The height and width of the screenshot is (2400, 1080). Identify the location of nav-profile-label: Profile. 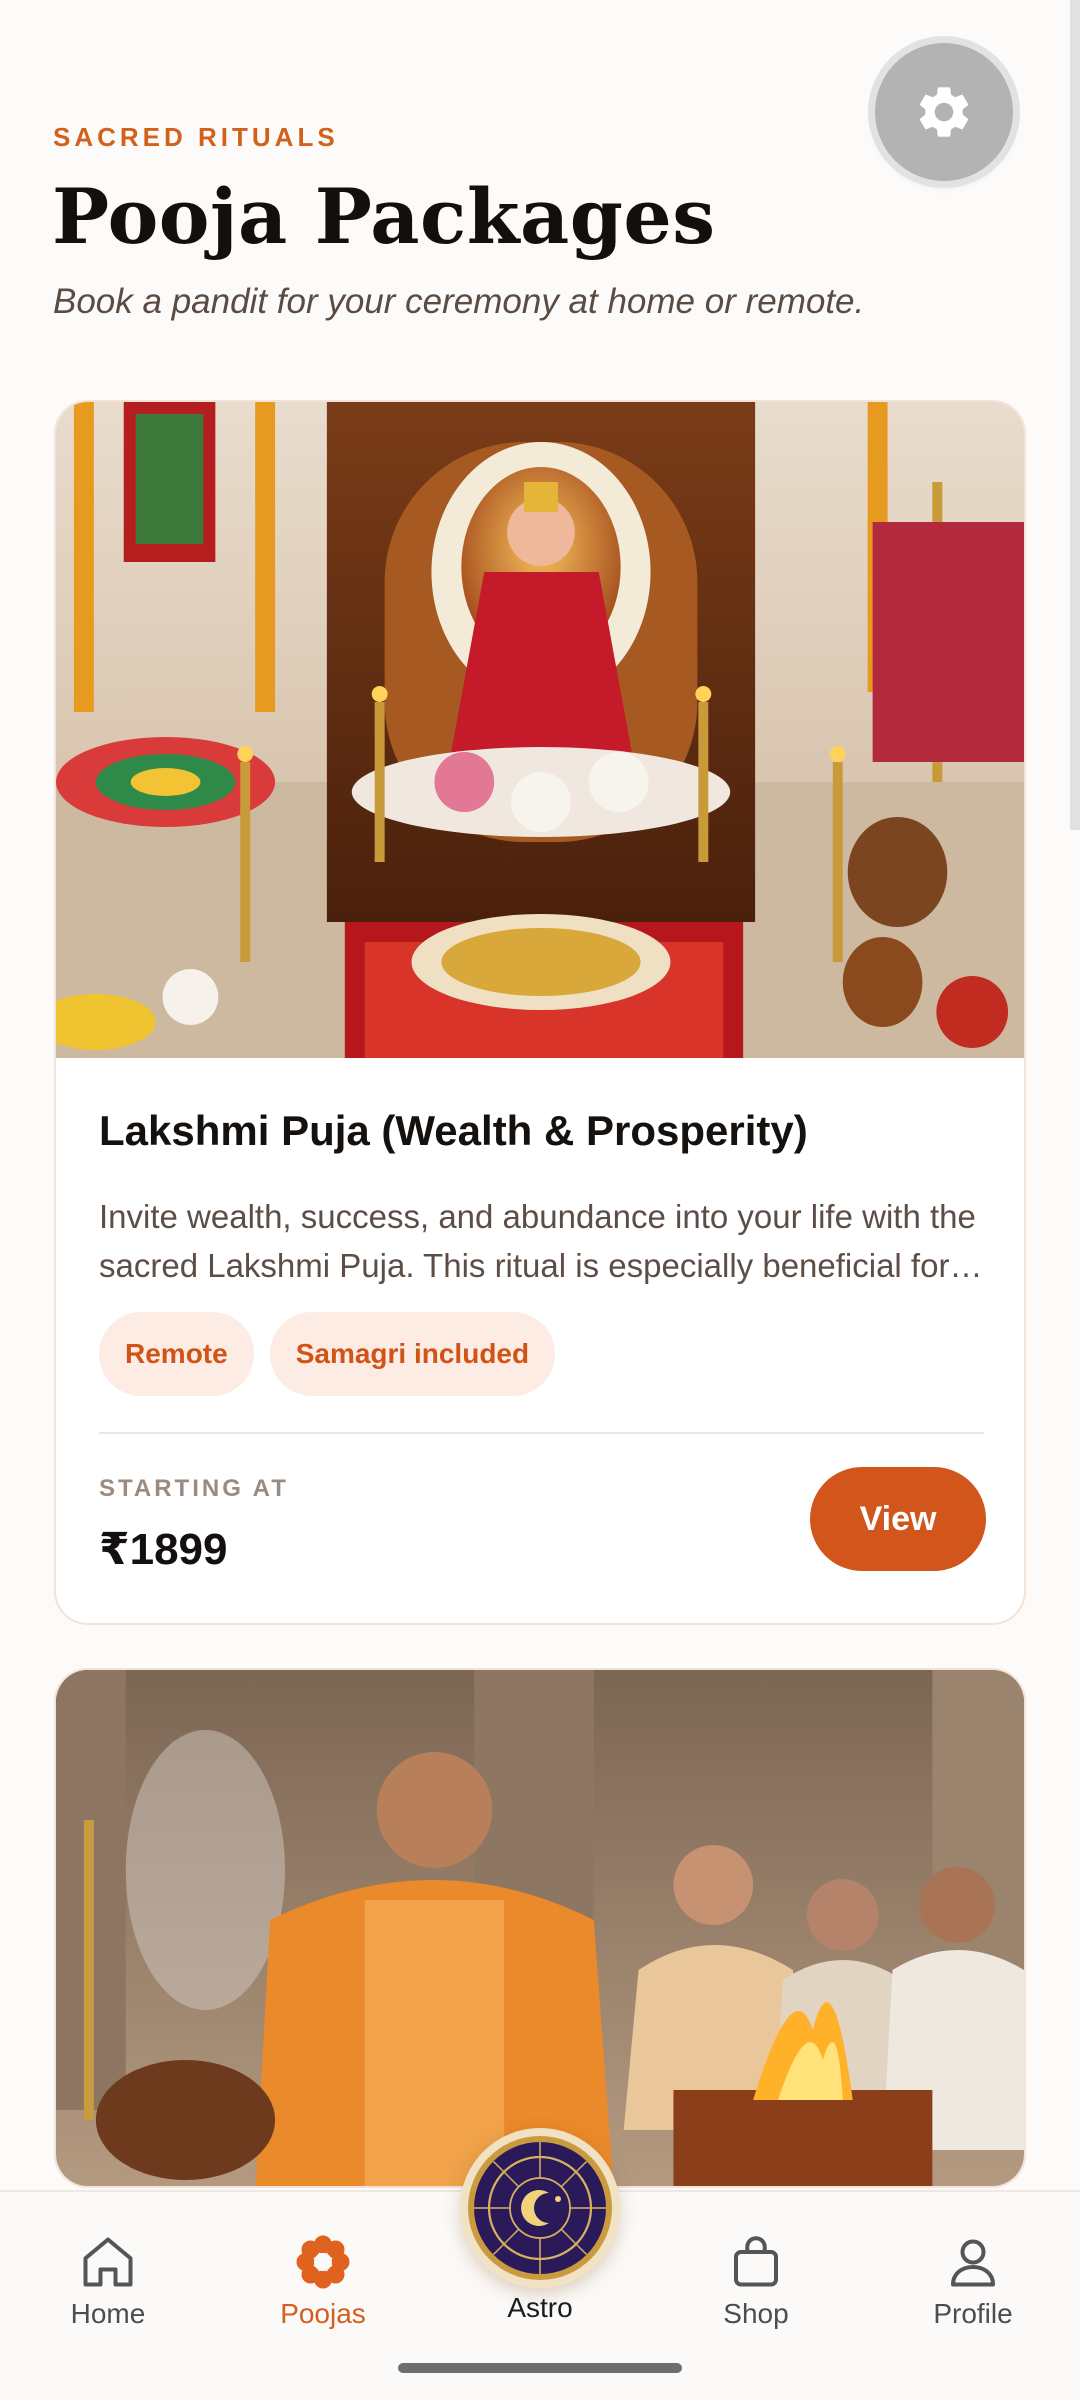
(973, 2313).